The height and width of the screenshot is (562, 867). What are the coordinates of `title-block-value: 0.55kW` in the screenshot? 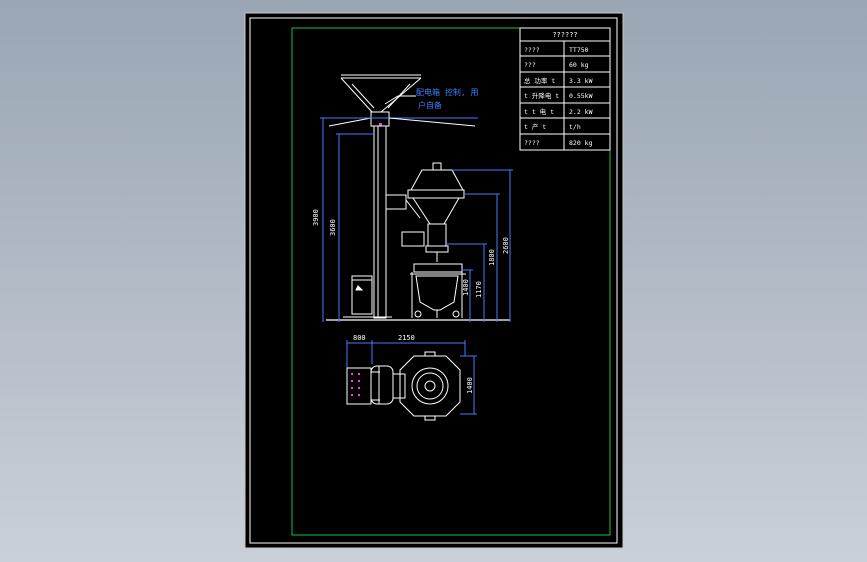 It's located at (581, 96).